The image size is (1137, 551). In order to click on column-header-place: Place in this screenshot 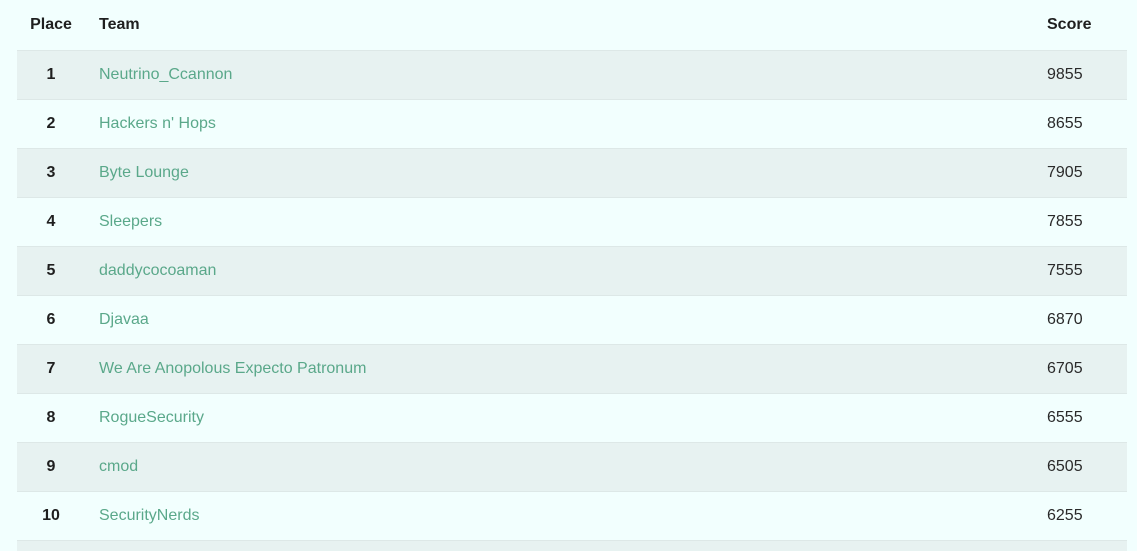, I will do `click(51, 25)`.